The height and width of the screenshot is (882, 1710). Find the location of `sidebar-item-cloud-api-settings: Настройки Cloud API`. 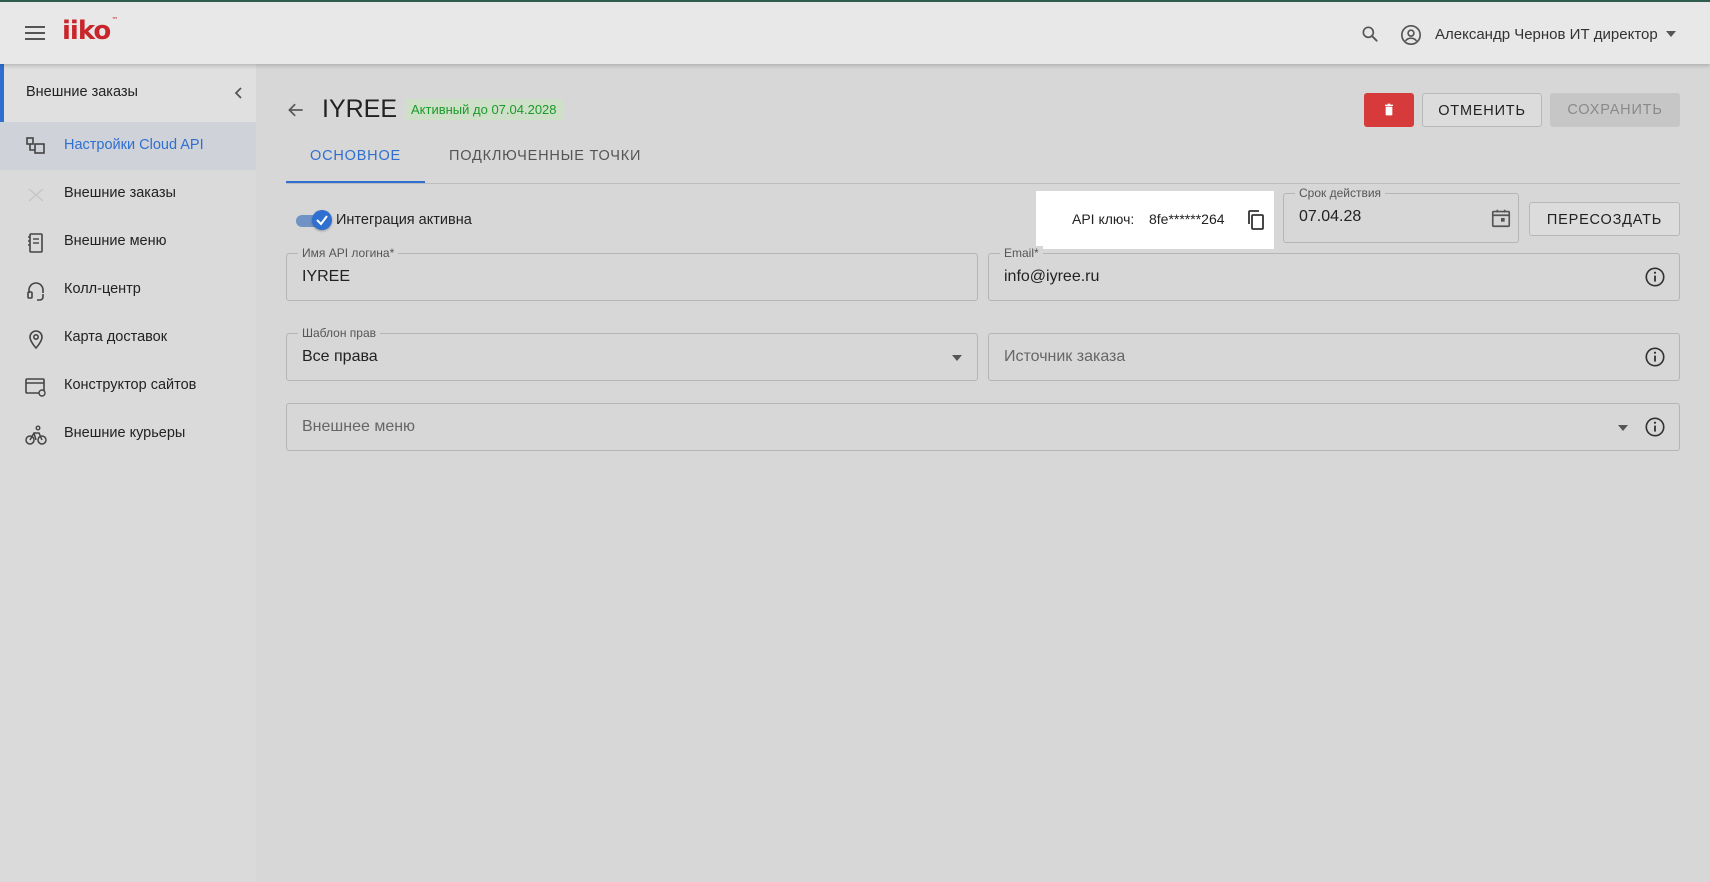

sidebar-item-cloud-api-settings: Настройки Cloud API is located at coordinates (128, 146).